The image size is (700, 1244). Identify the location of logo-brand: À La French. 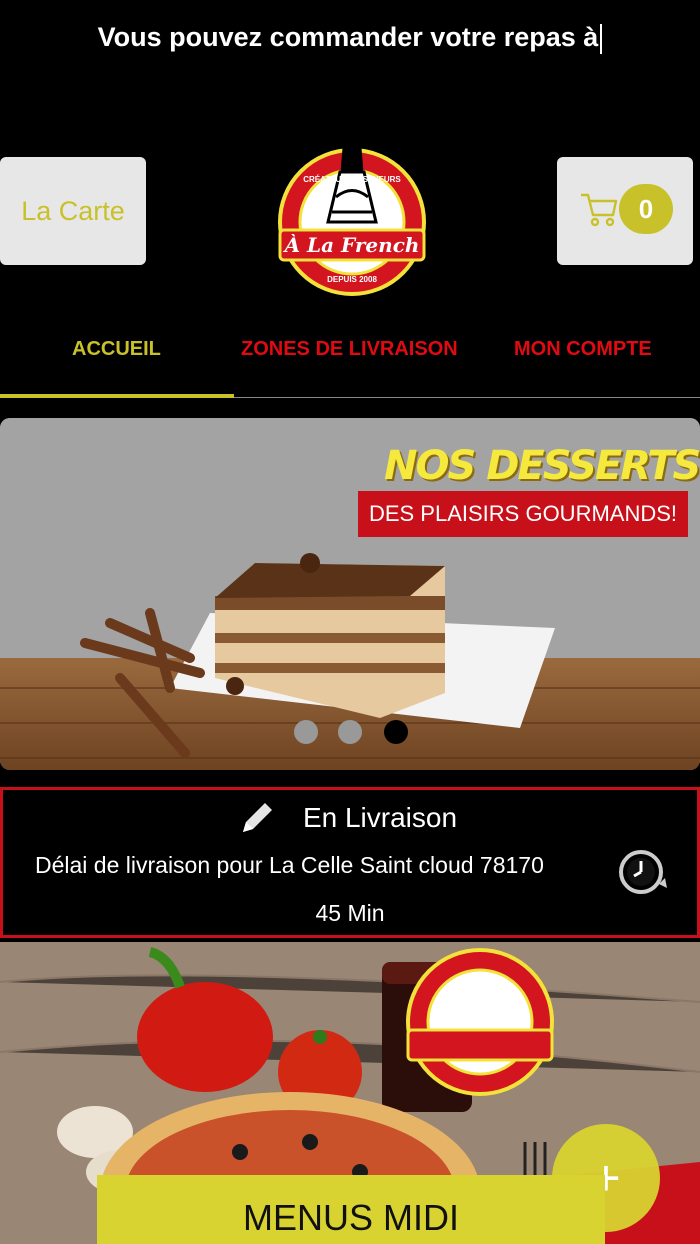
(351, 245).